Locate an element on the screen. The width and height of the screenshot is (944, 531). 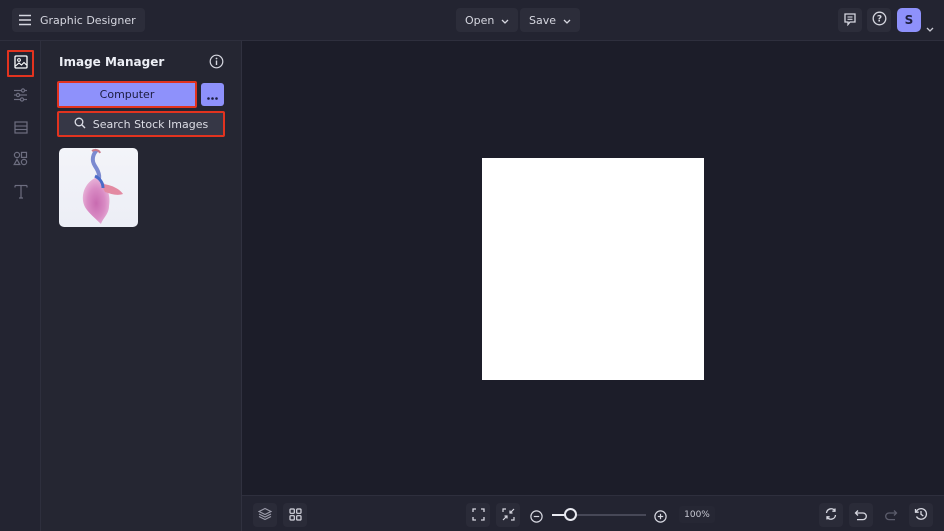
upload-from-computer-button: Computer is located at coordinates (127, 94).